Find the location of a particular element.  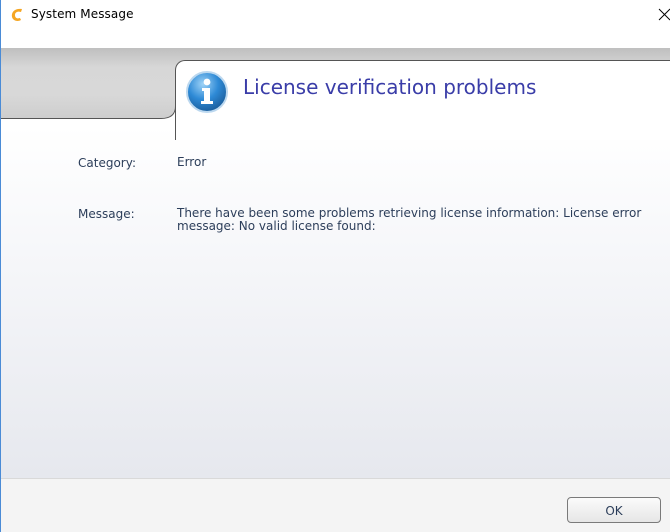

header-tab is located at coordinates (422, 100).